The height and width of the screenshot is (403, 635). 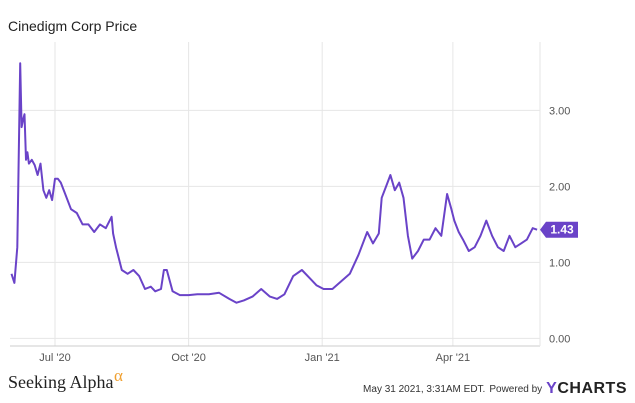 I want to click on x-tick-label: Apr '21, so click(x=453, y=358).